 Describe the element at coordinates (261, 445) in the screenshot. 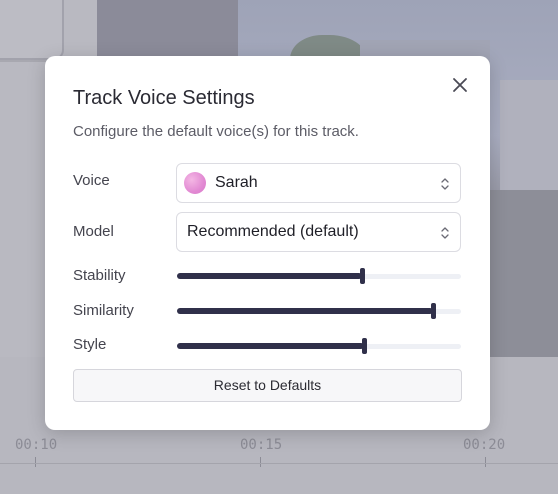

I see `timeline-label: 00:15` at that location.